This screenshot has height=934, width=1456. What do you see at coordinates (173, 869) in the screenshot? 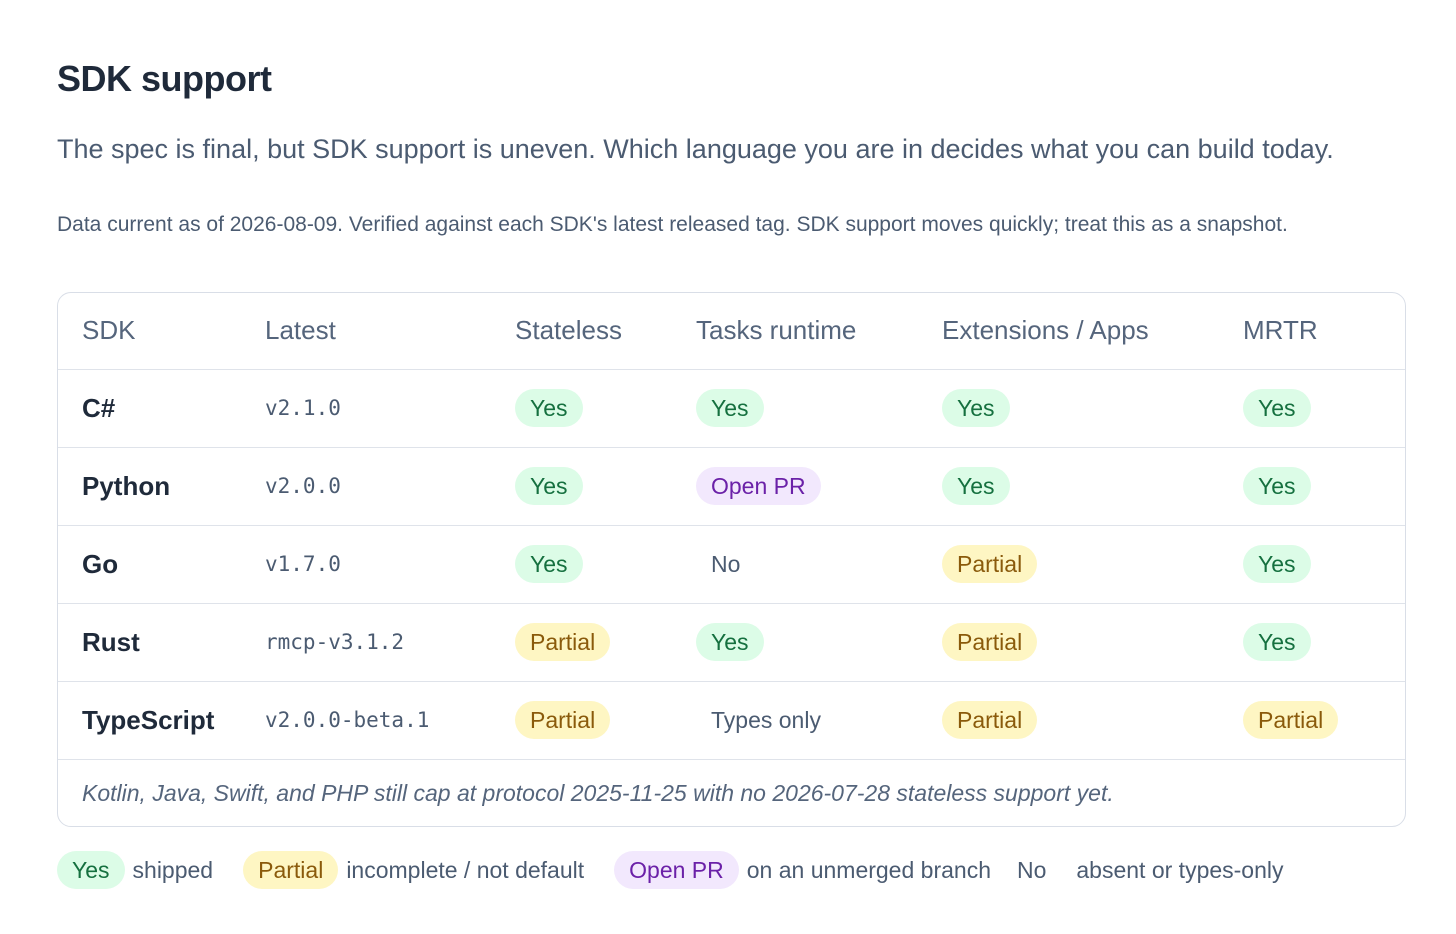
I see `legend-desc-yes: shipped` at bounding box center [173, 869].